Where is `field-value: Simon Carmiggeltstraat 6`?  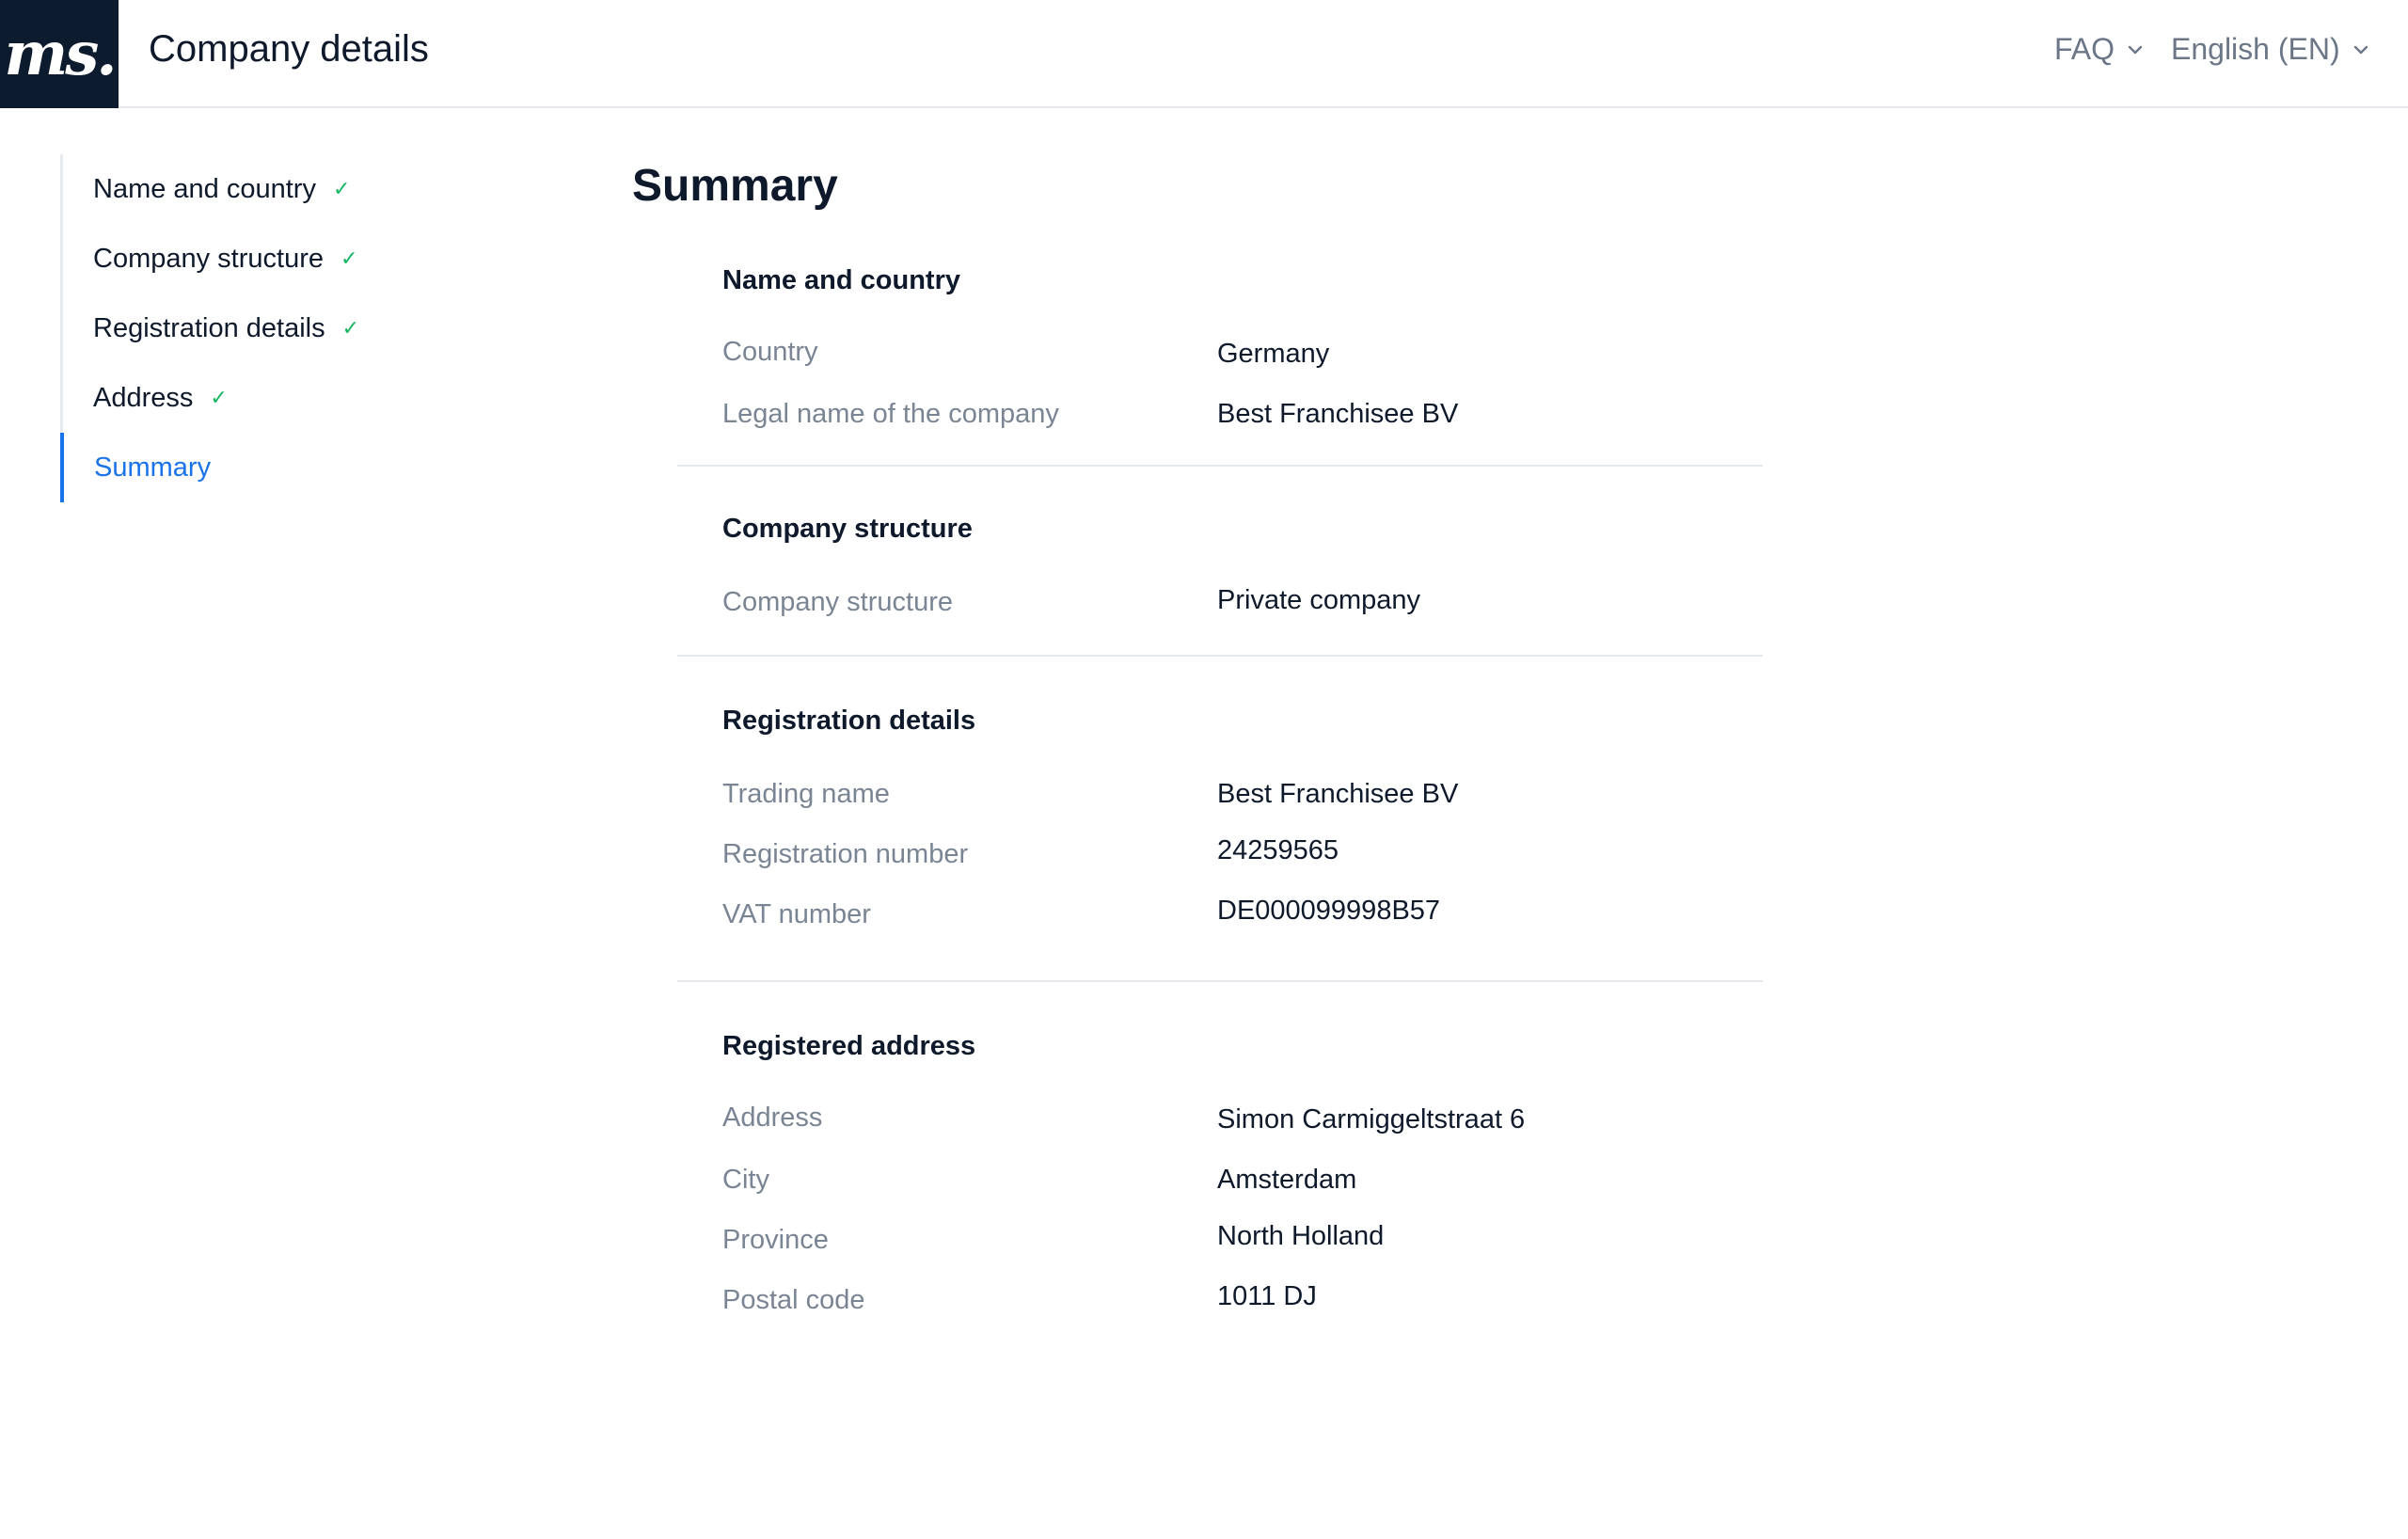 field-value: Simon Carmiggeltstraat 6 is located at coordinates (1372, 1119).